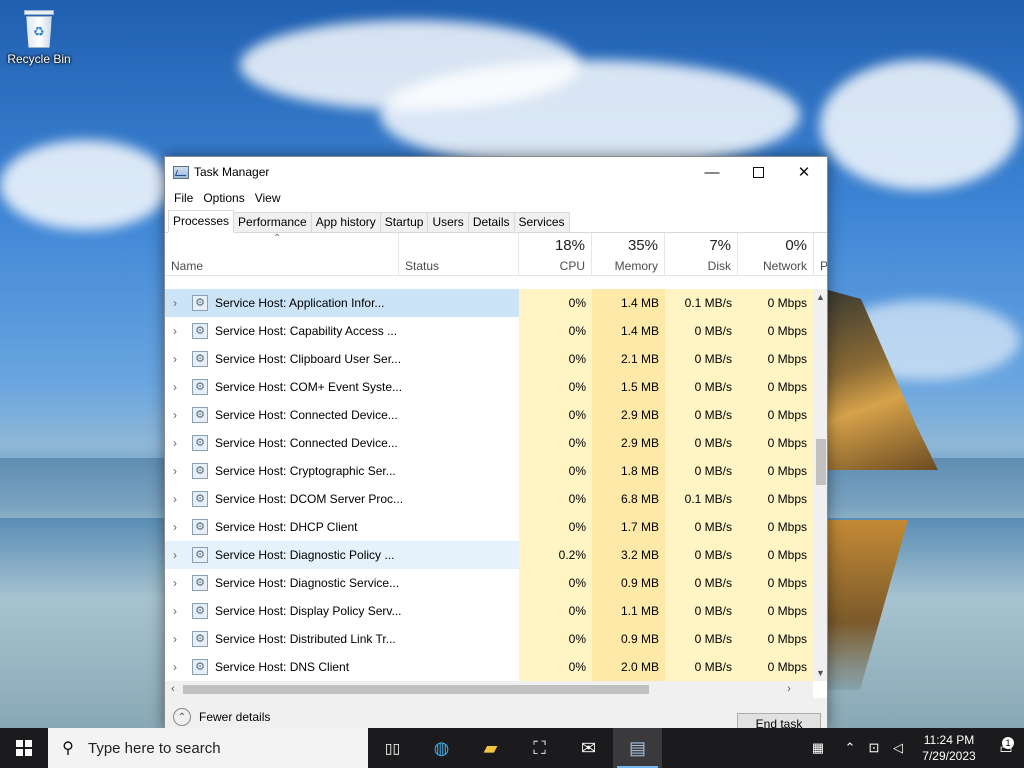 The width and height of the screenshot is (1024, 768). I want to click on file-explorer-button: ▰, so click(490, 748).